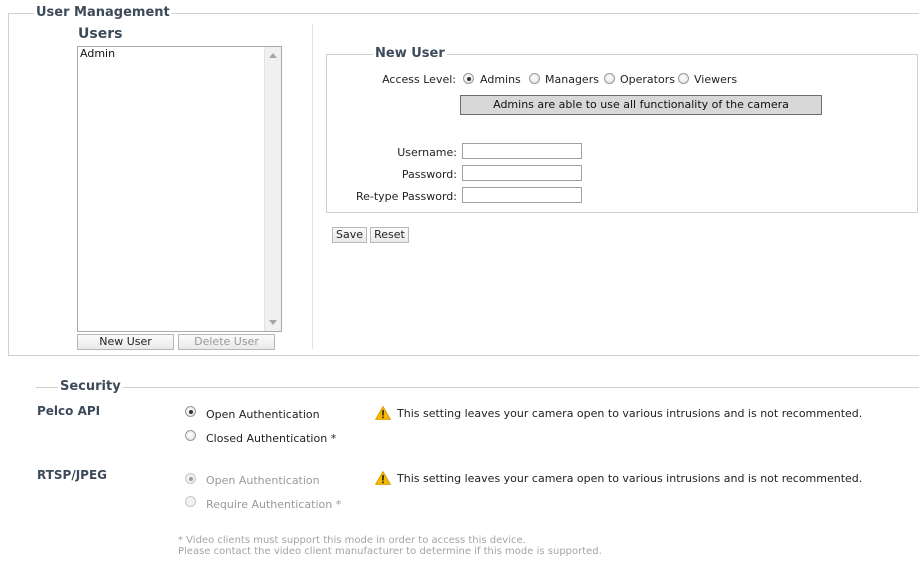 The image size is (919, 561). Describe the element at coordinates (226, 342) in the screenshot. I see `delete-user-button: Delete User` at that location.